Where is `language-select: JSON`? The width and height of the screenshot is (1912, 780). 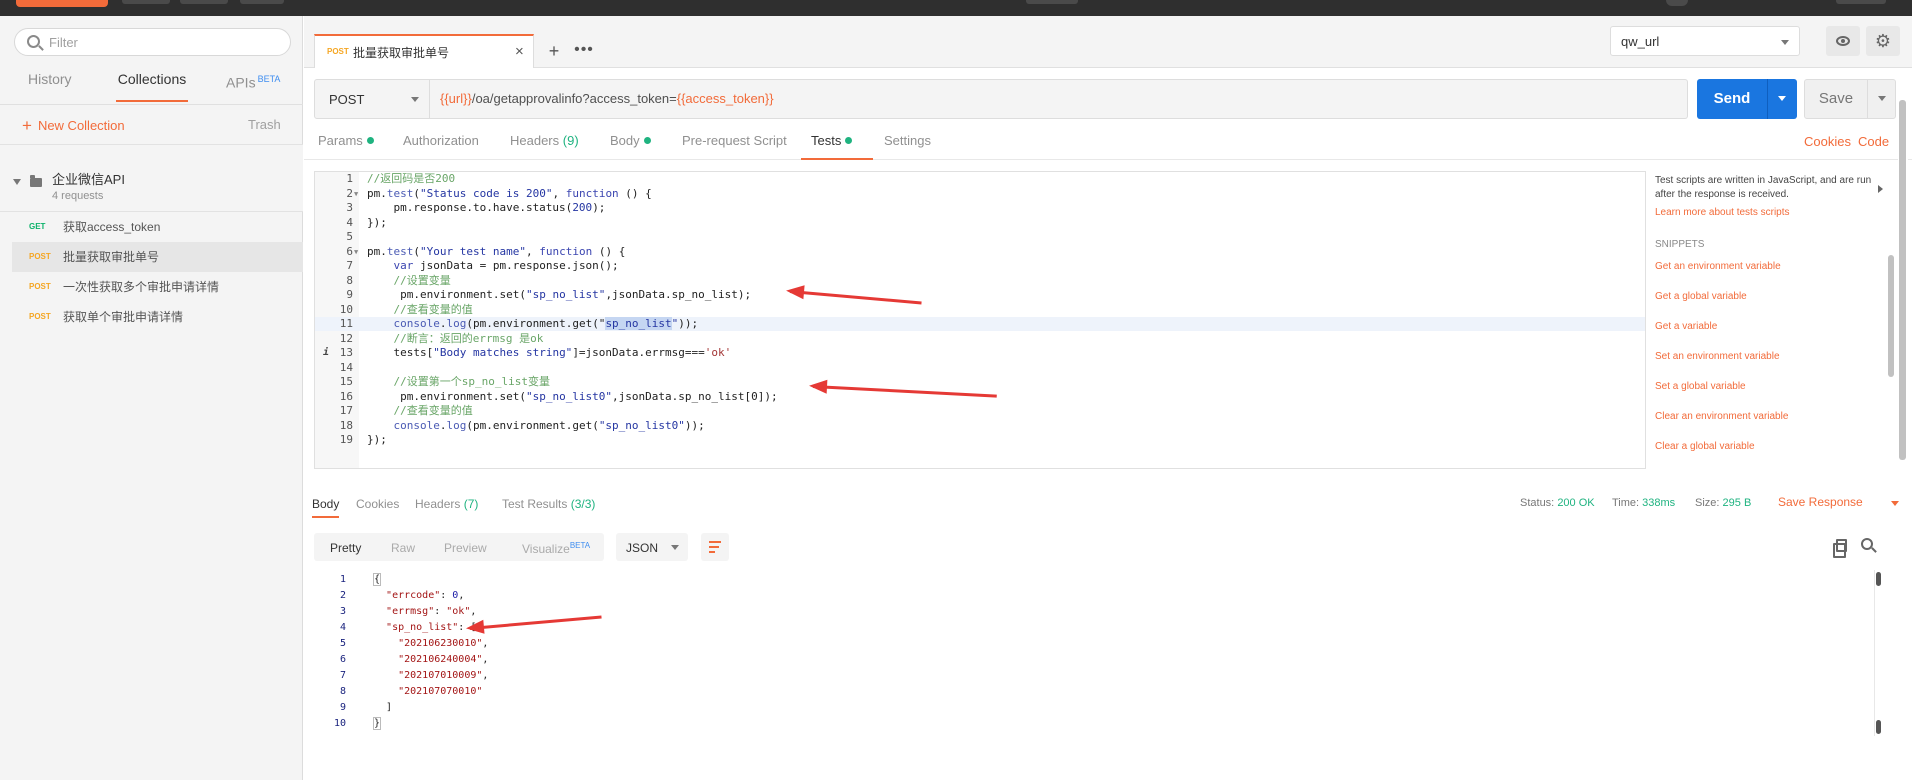 language-select: JSON is located at coordinates (652, 547).